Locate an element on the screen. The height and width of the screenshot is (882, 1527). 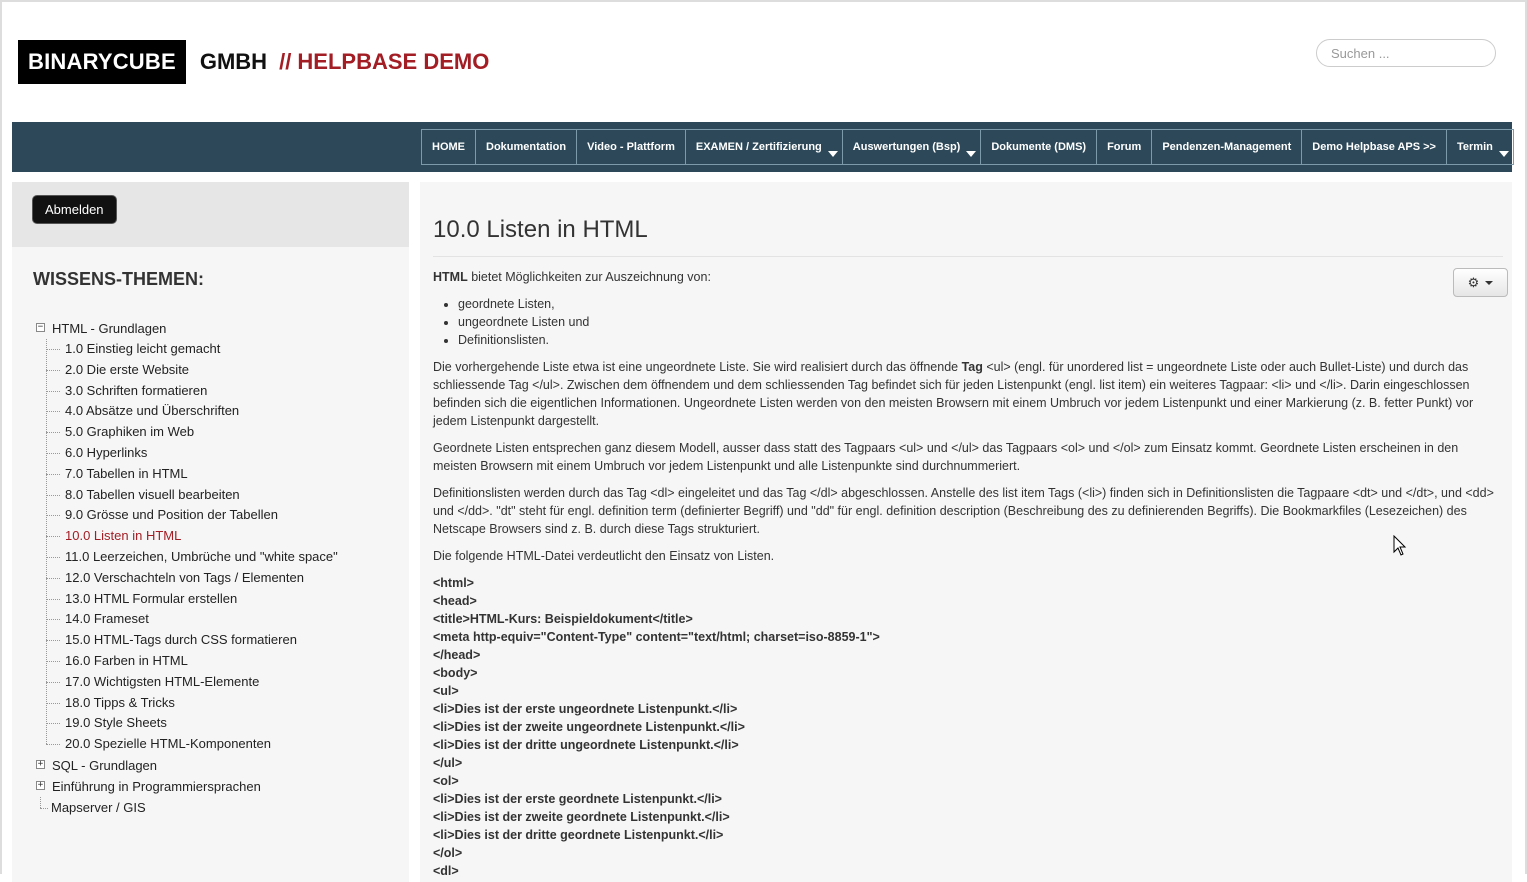
sidebar-item-2-0-die-erste-website: 2.0 Die erste Website is located at coordinates (192, 370).